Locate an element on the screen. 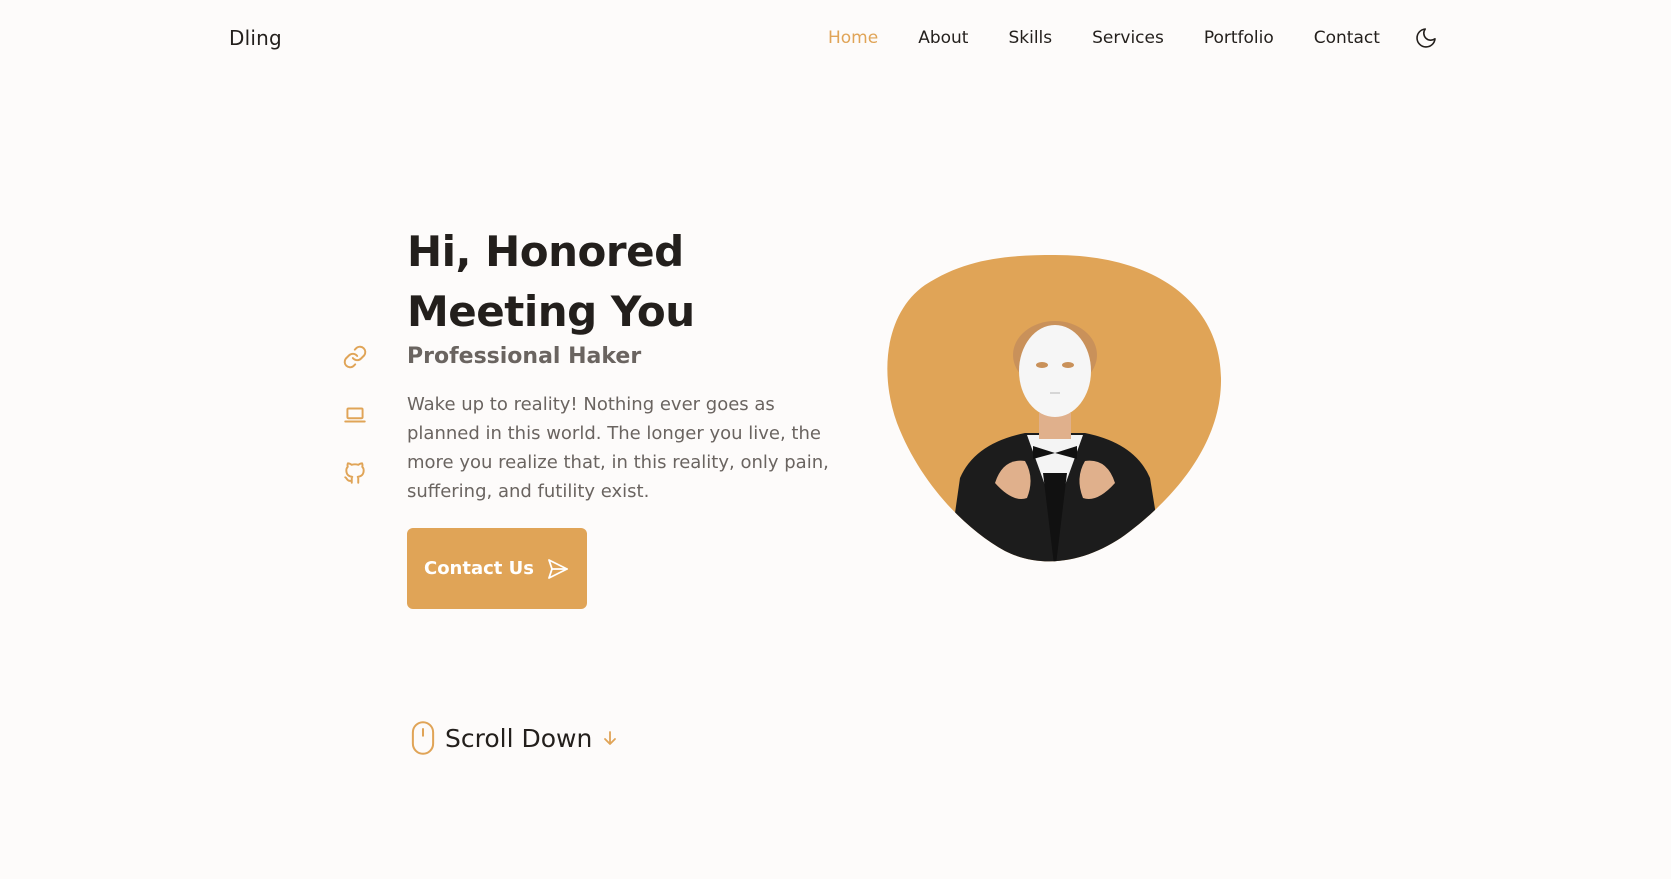 This screenshot has width=1671, height=879. nav-item-about: About is located at coordinates (943, 38).